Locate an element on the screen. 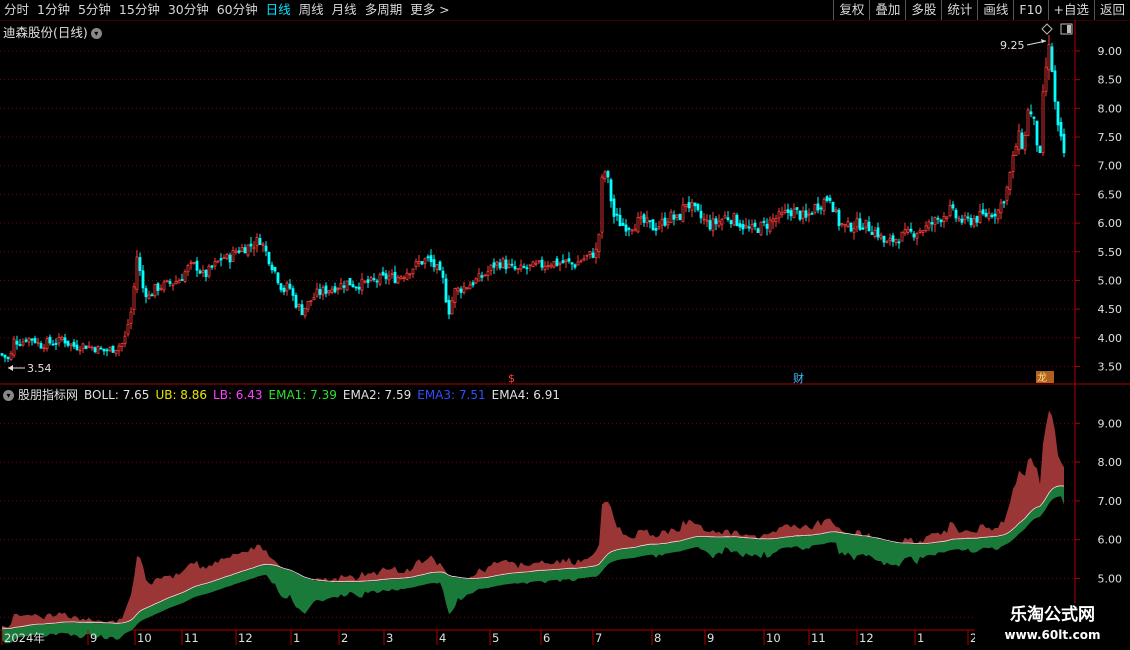 The image size is (1130, 650). y-tick-label: 9.00 is located at coordinates (1110, 51).